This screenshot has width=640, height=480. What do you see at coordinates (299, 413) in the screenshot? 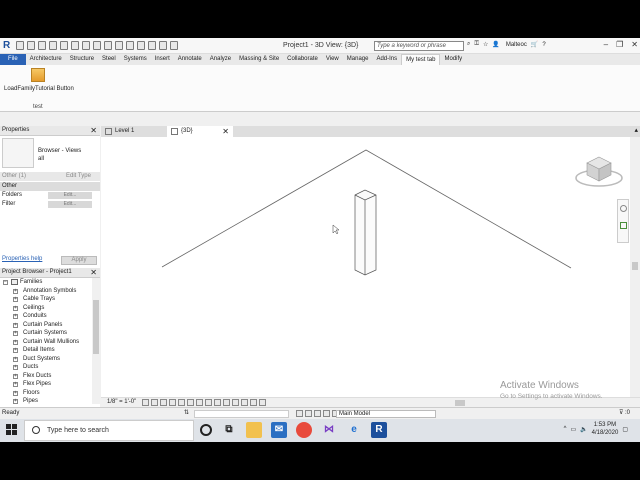
I see `editable-only-icon` at bounding box center [299, 413].